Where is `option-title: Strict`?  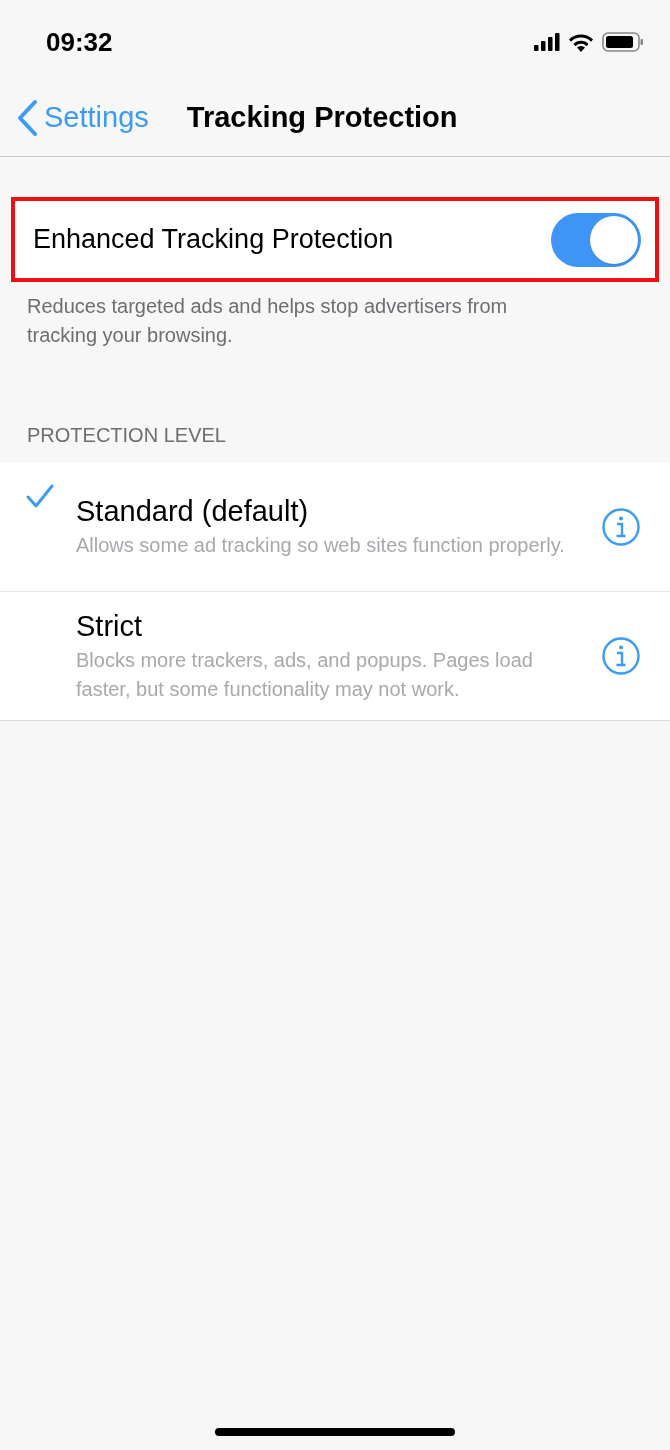 option-title: Strict is located at coordinates (110, 626).